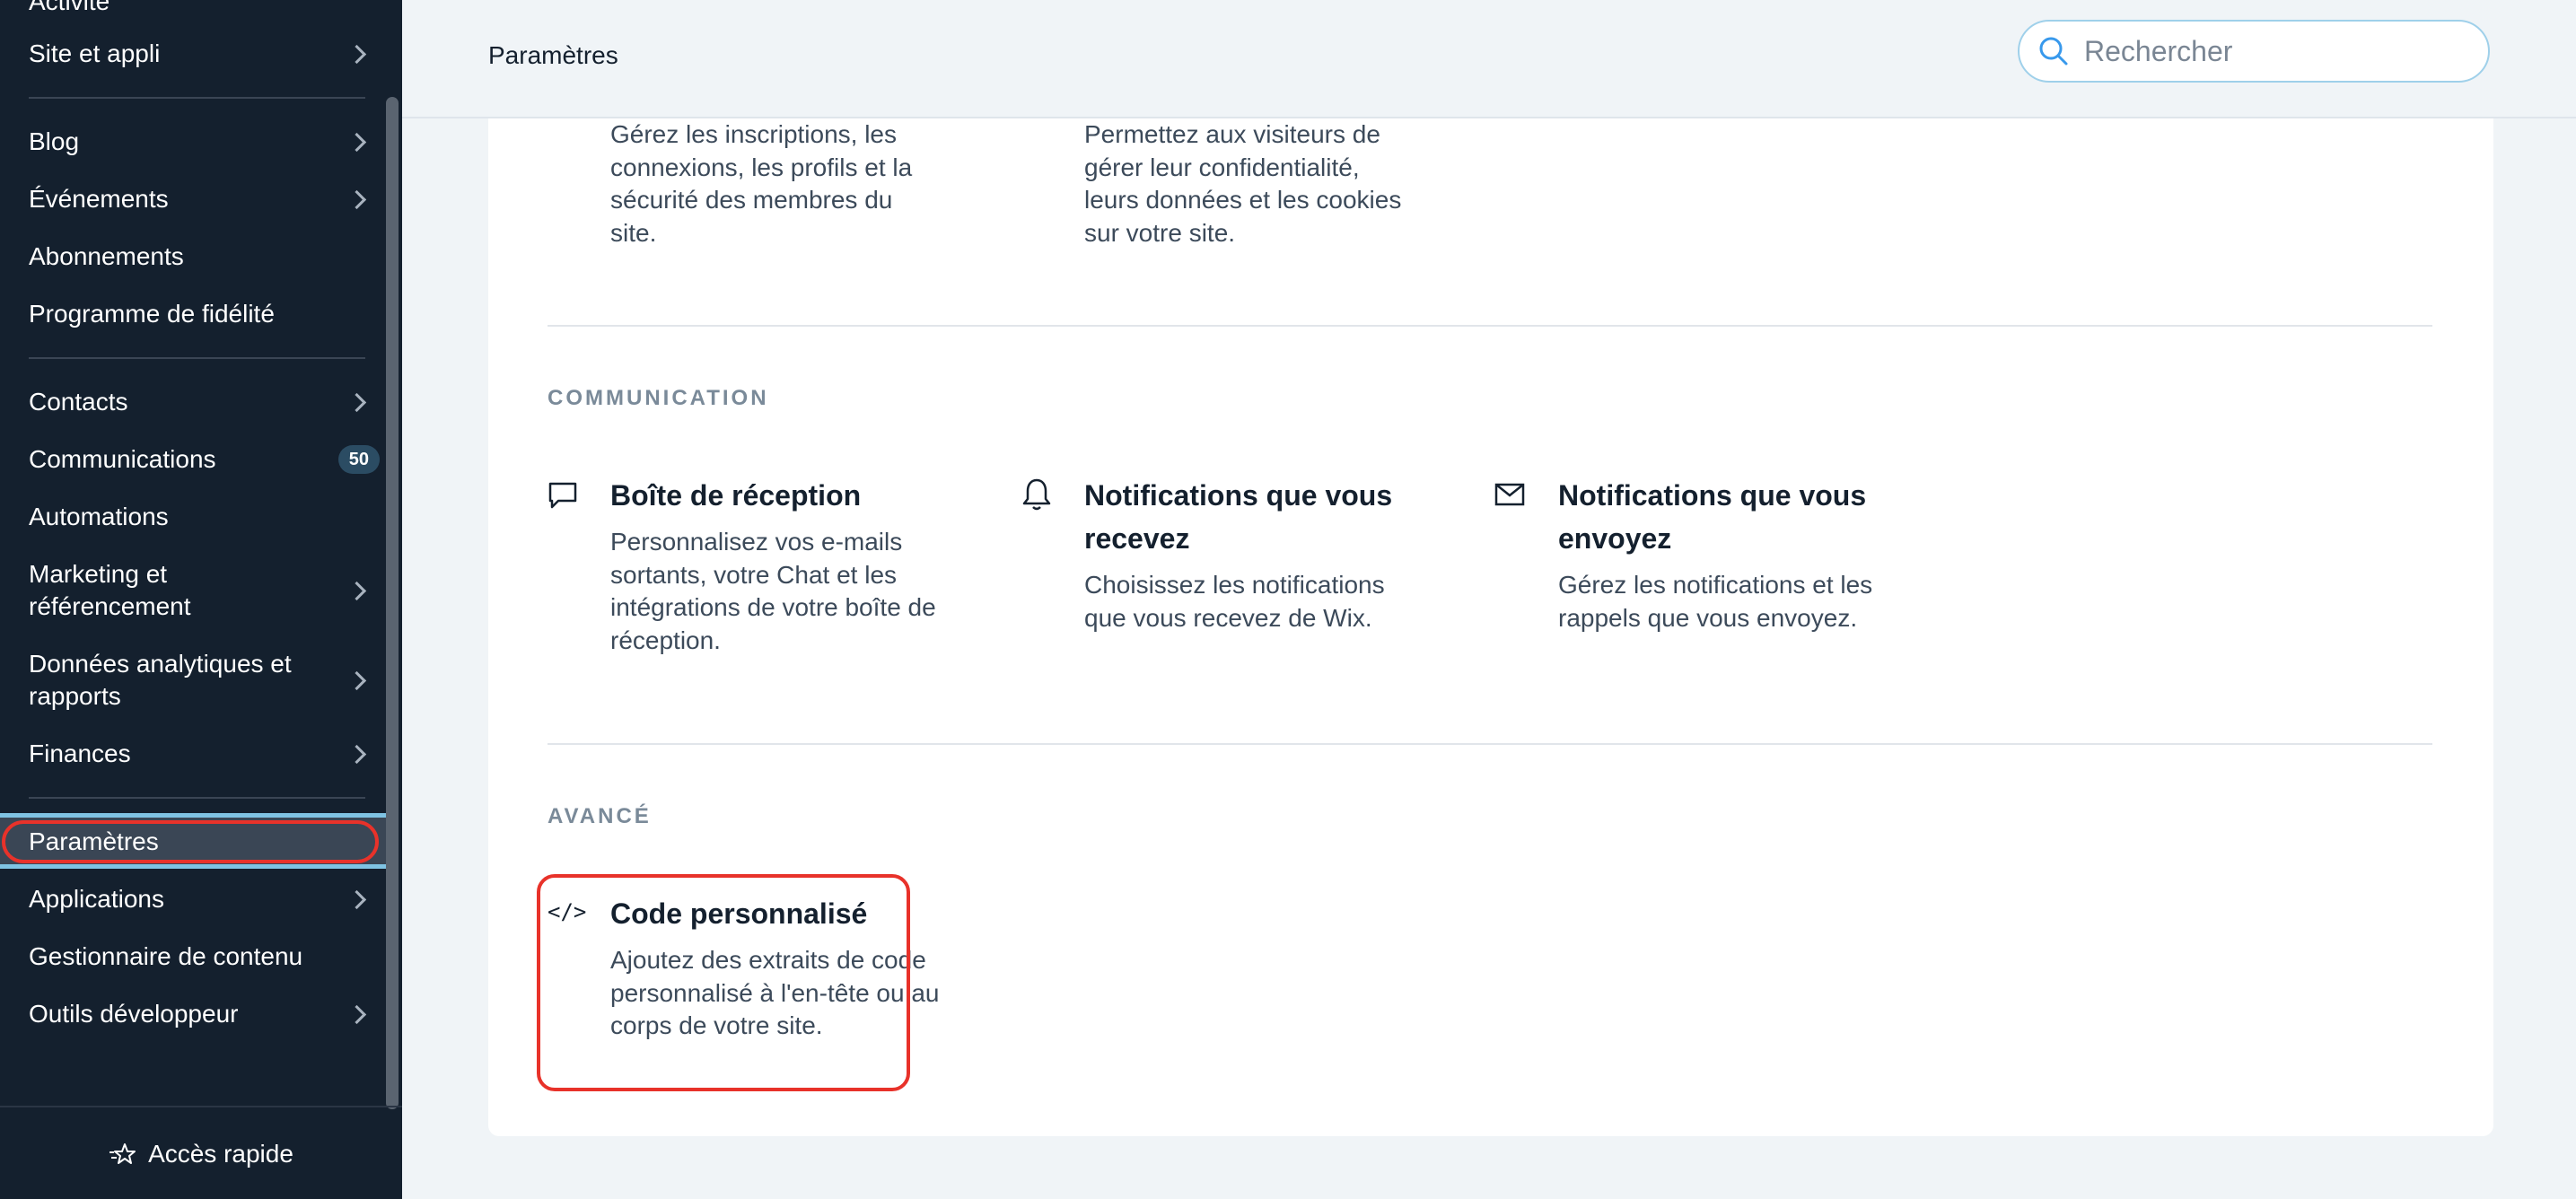 The width and height of the screenshot is (2576, 1199). I want to click on quick-access-button: Accès rapide, so click(201, 1154).